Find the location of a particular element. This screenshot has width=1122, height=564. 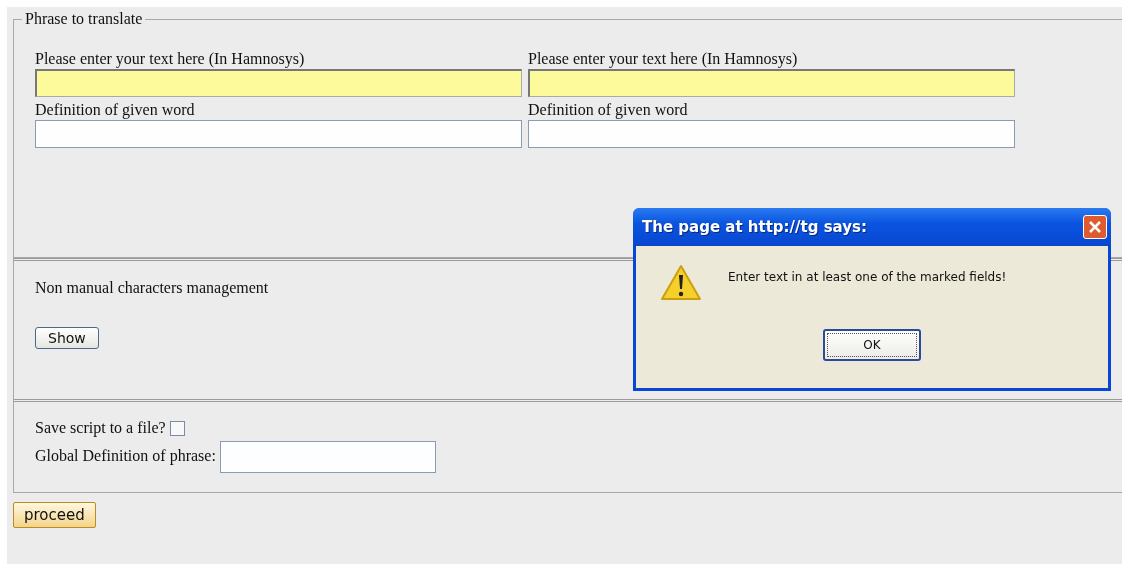

close-button is located at coordinates (1095, 227).